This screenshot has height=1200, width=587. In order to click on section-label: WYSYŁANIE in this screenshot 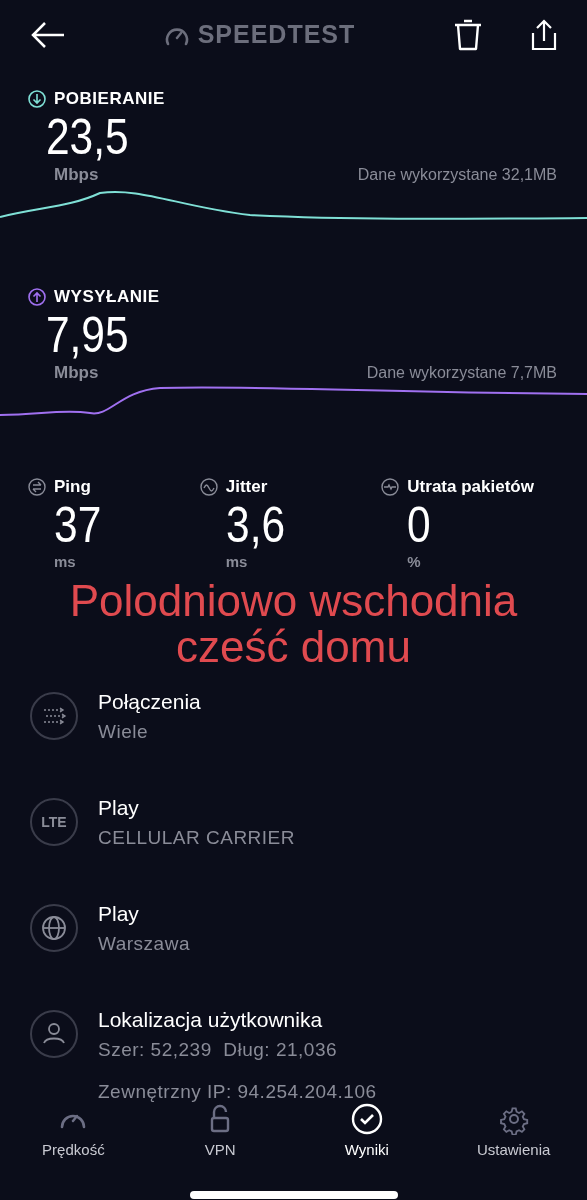, I will do `click(107, 297)`.